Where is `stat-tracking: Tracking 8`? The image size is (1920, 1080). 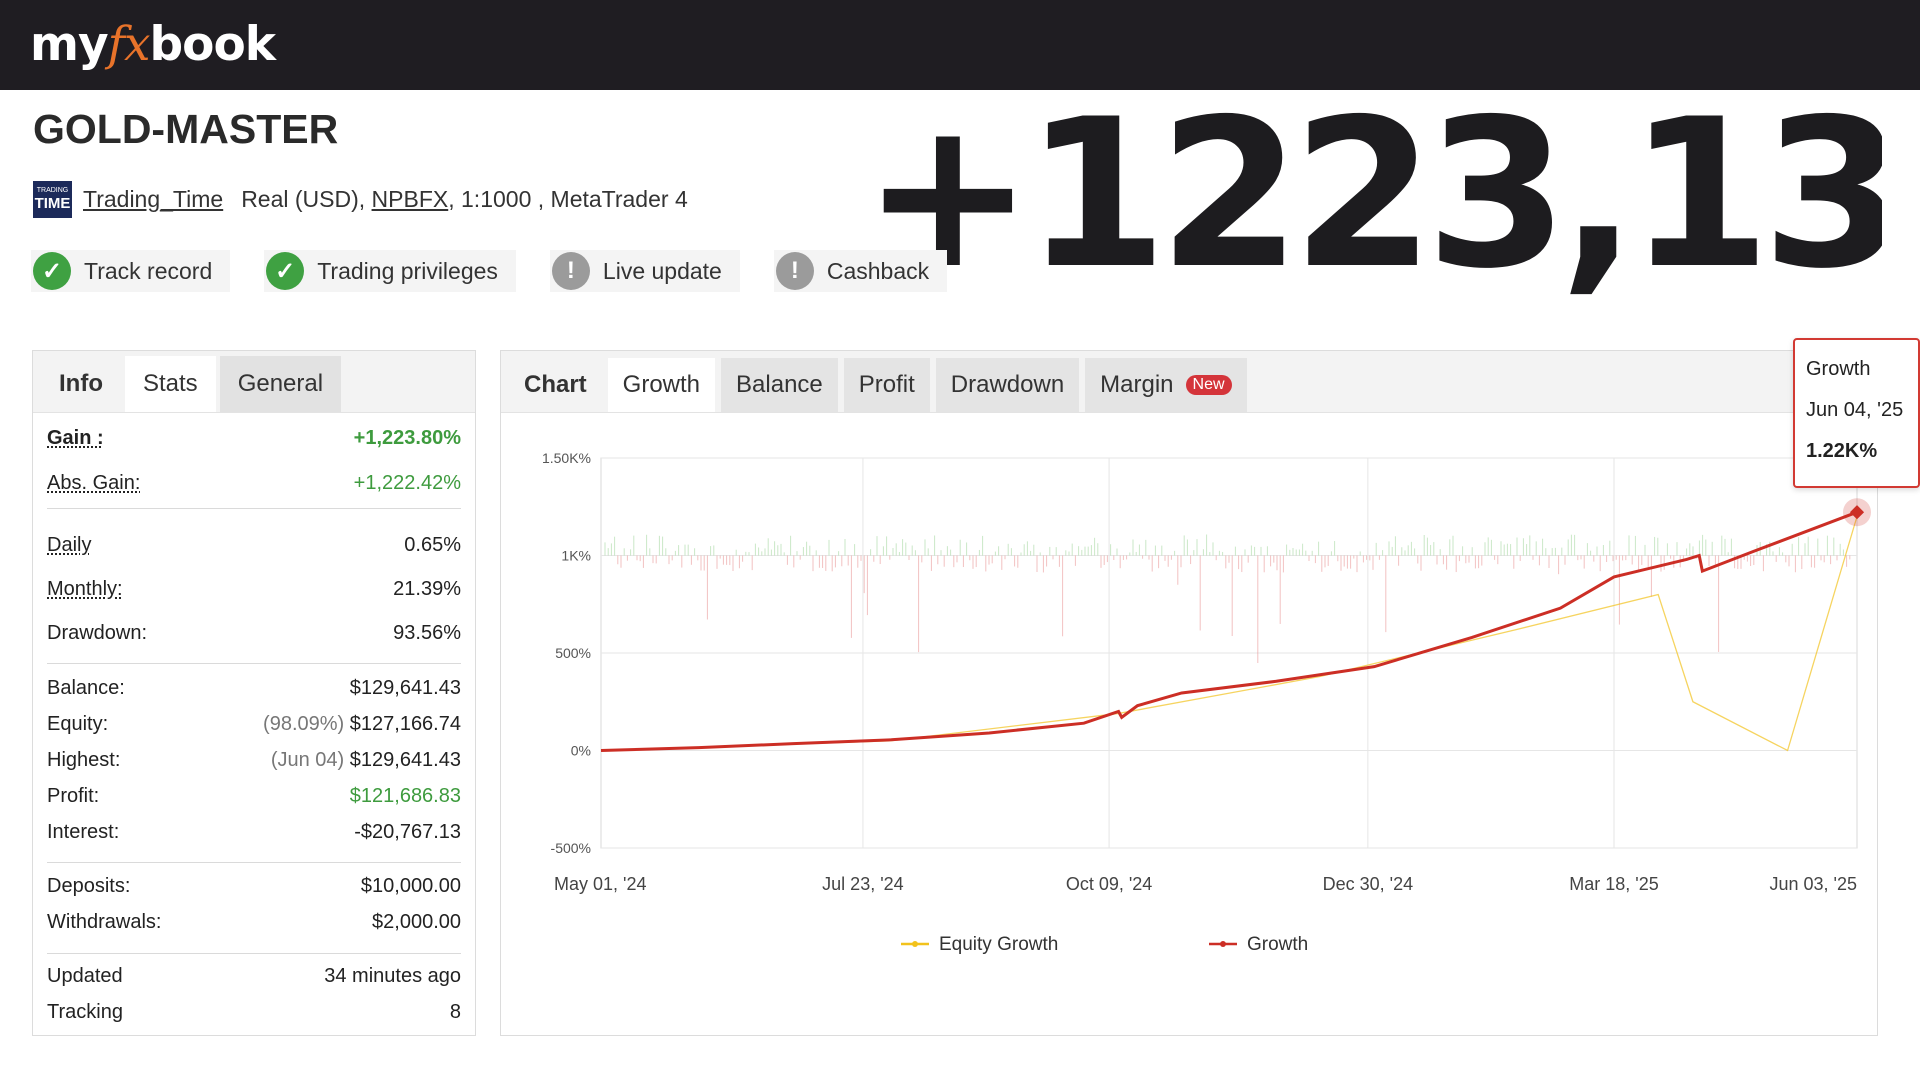
stat-tracking: Tracking 8 is located at coordinates (254, 1011).